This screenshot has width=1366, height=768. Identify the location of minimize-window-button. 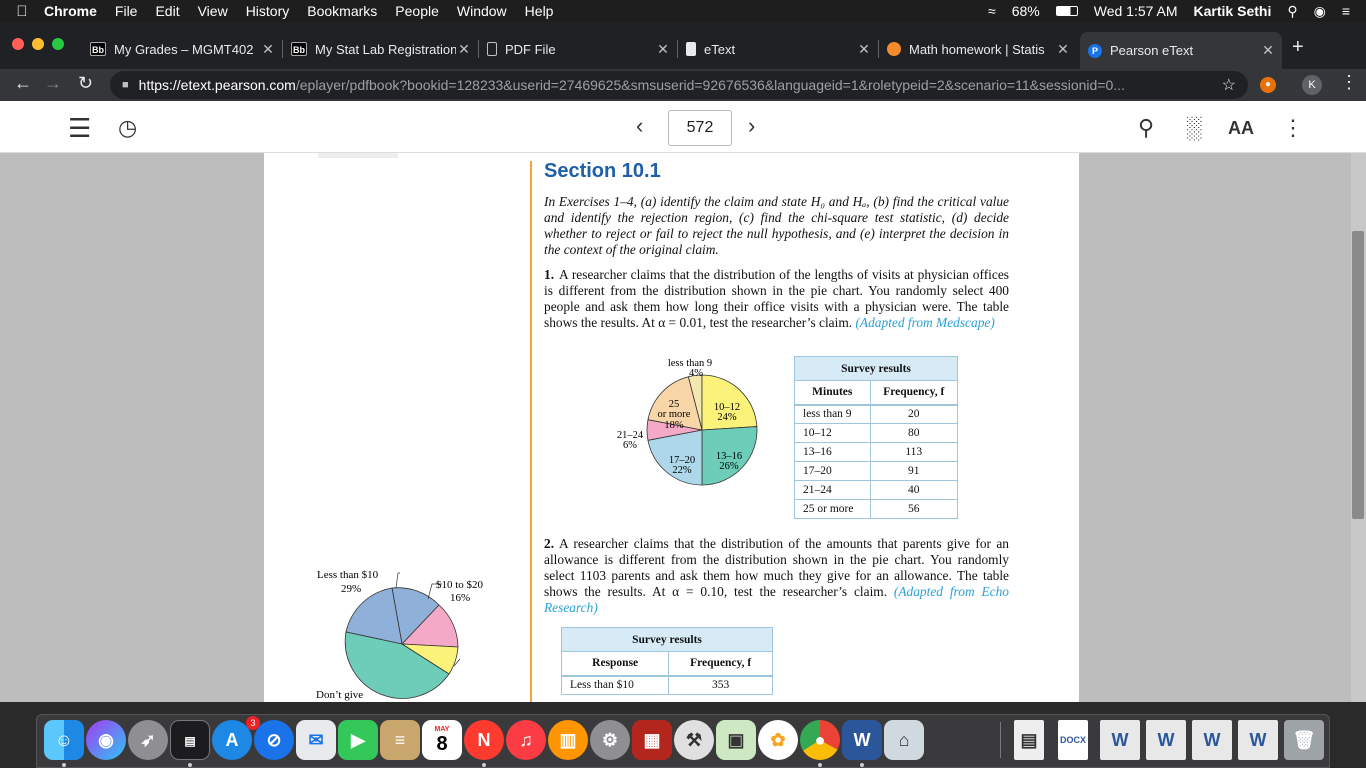
(38, 44).